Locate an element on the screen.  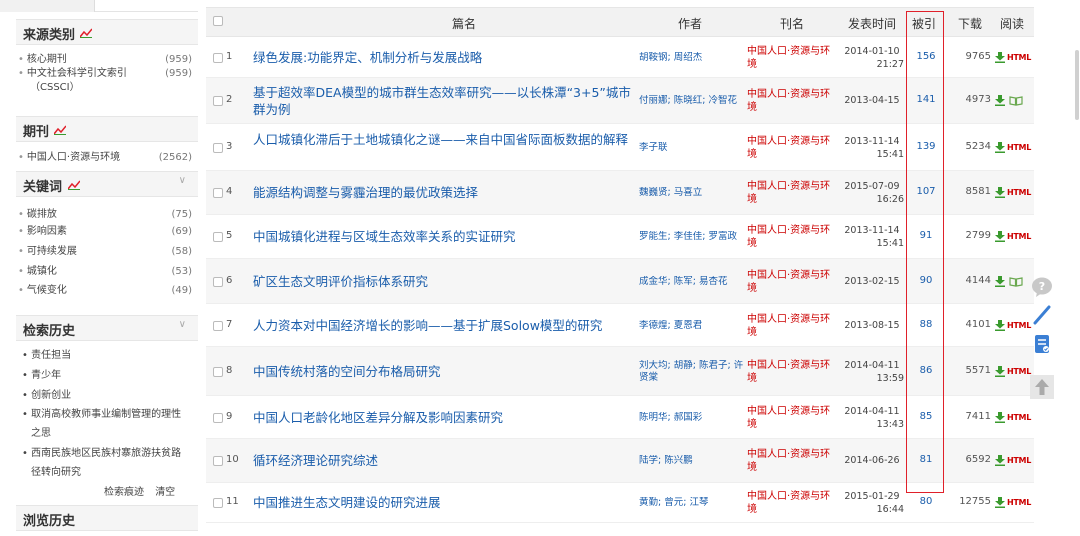
article-title-link: 基于超效率DEA模型的城市群生态效率研究——以长株潭“3+5”城市群为例 is located at coordinates (444, 101).